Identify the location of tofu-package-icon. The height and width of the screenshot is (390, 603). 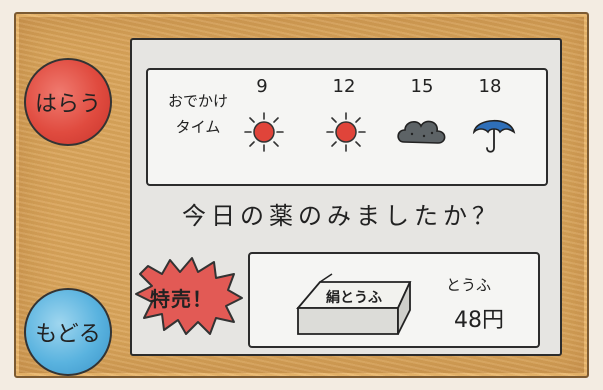
(354, 304).